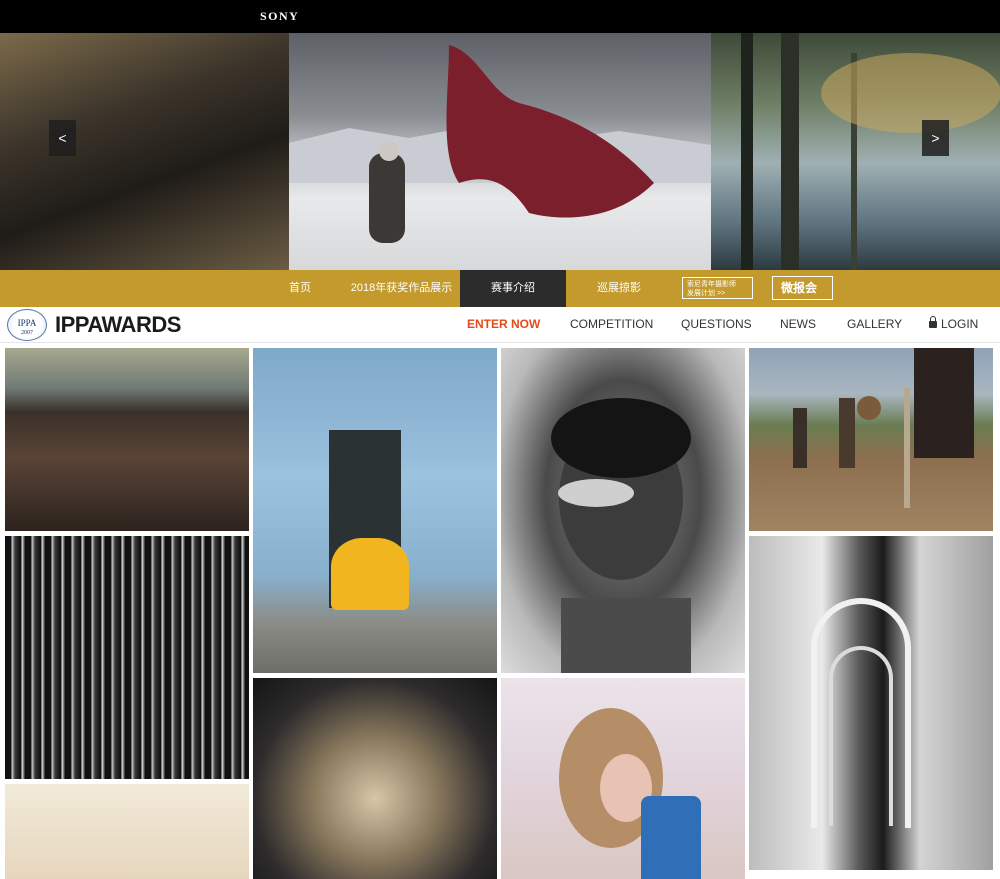 The width and height of the screenshot is (1000, 879). Describe the element at coordinates (619, 288) in the screenshot. I see `gold-nav-tour: 巡展掠影` at that location.